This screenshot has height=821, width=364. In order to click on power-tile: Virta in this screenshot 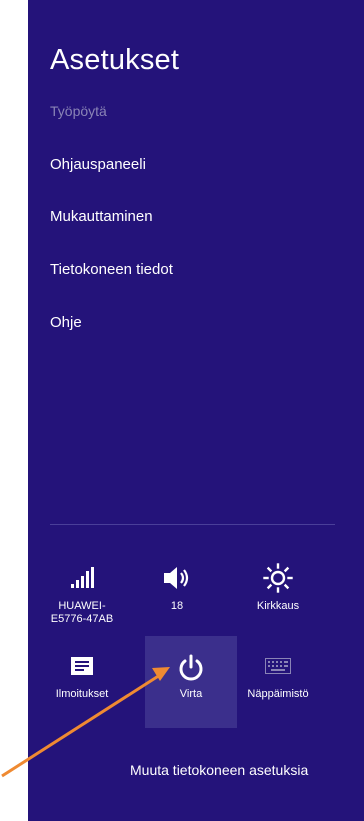, I will do `click(191, 682)`.